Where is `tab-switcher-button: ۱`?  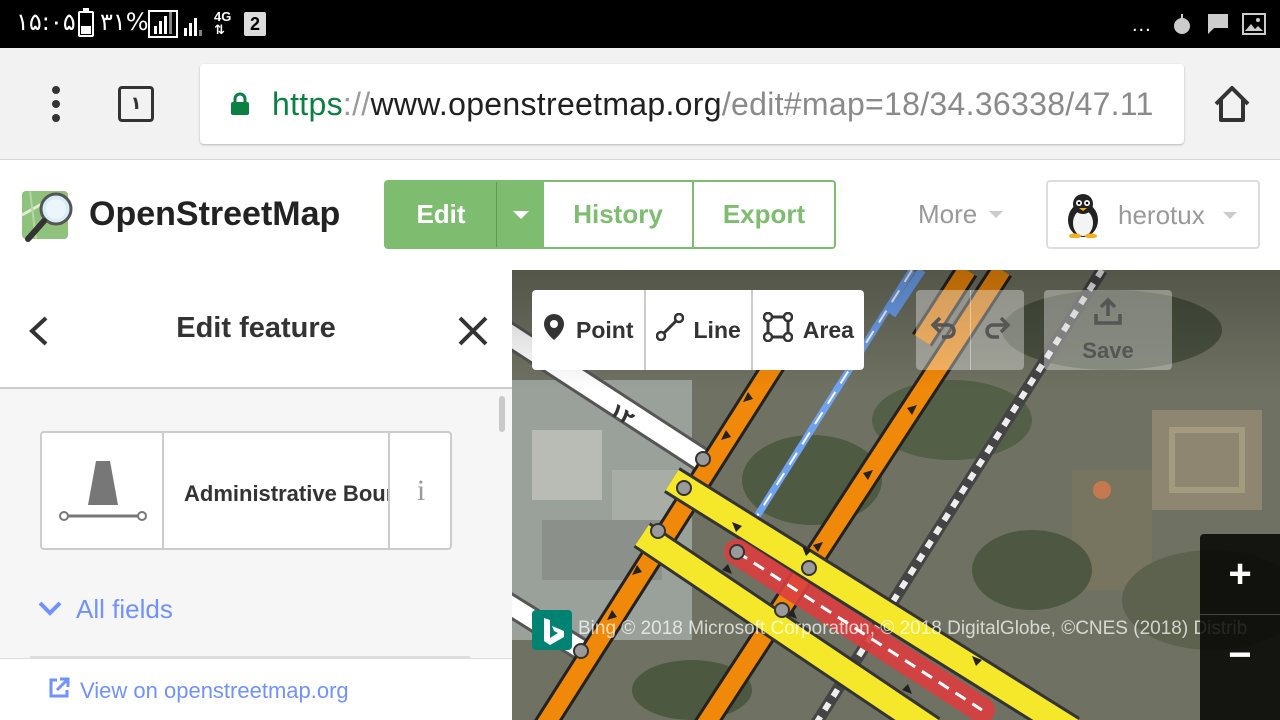 tab-switcher-button: ۱ is located at coordinates (136, 104).